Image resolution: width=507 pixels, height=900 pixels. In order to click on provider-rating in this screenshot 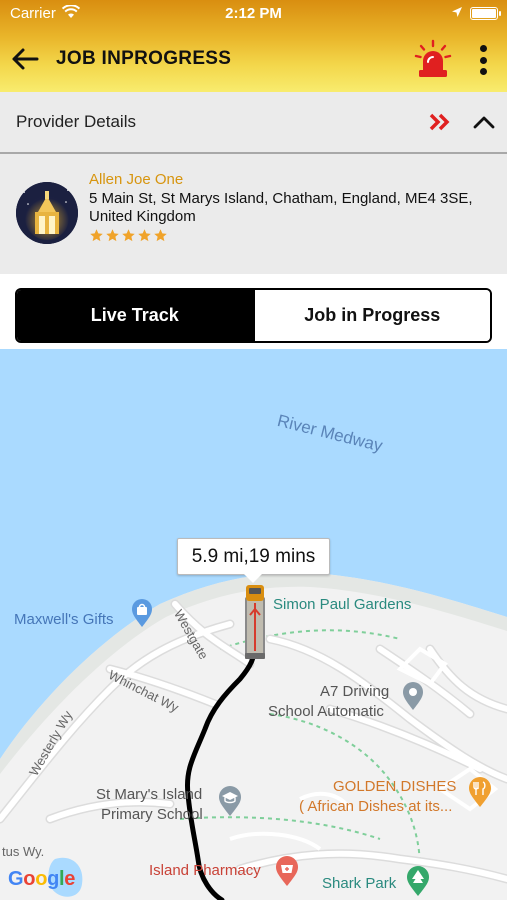, I will do `click(128, 235)`.